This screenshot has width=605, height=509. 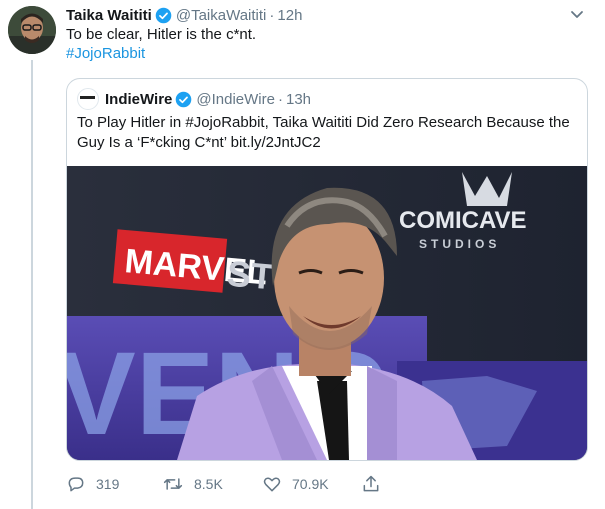 What do you see at coordinates (88, 99) in the screenshot?
I see `quoted-avatar` at bounding box center [88, 99].